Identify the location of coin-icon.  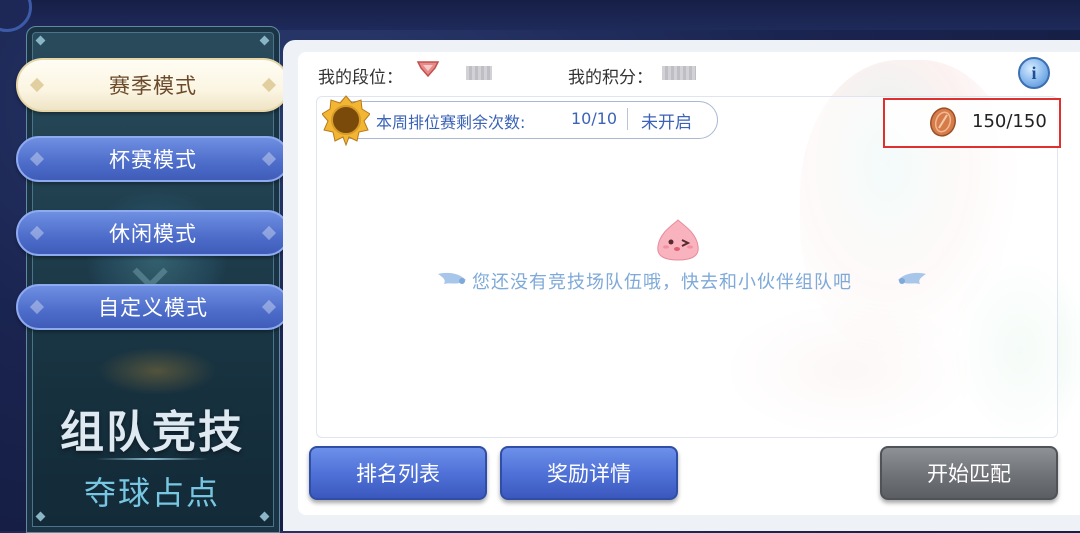
(943, 122).